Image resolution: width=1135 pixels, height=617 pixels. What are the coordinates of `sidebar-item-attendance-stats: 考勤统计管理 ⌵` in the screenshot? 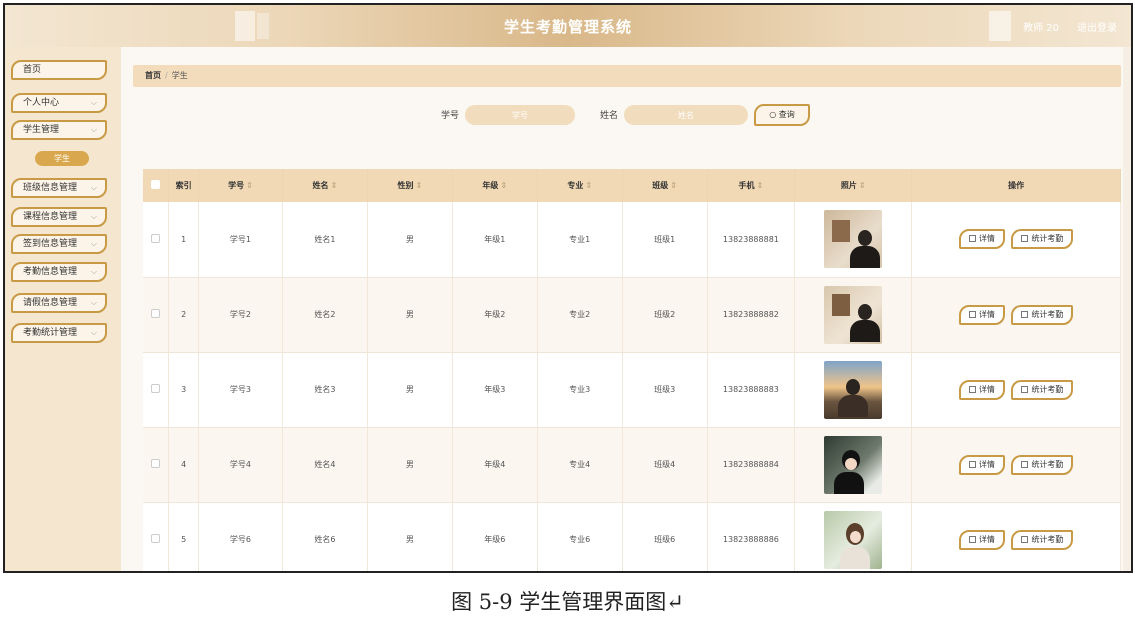 It's located at (59, 333).